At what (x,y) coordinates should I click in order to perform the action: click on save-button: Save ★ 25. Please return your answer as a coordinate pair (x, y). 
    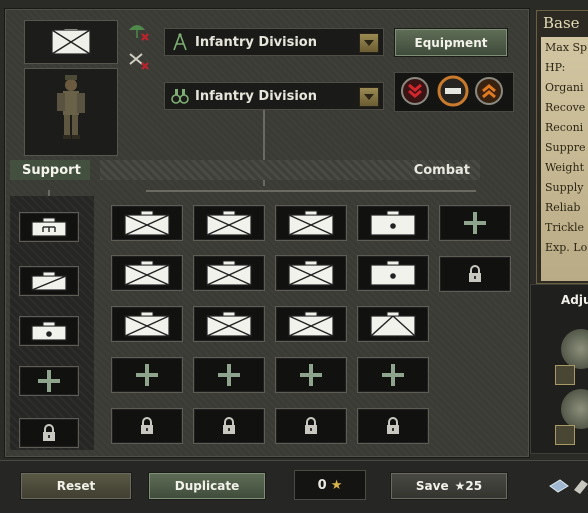
    Looking at the image, I should click on (449, 486).